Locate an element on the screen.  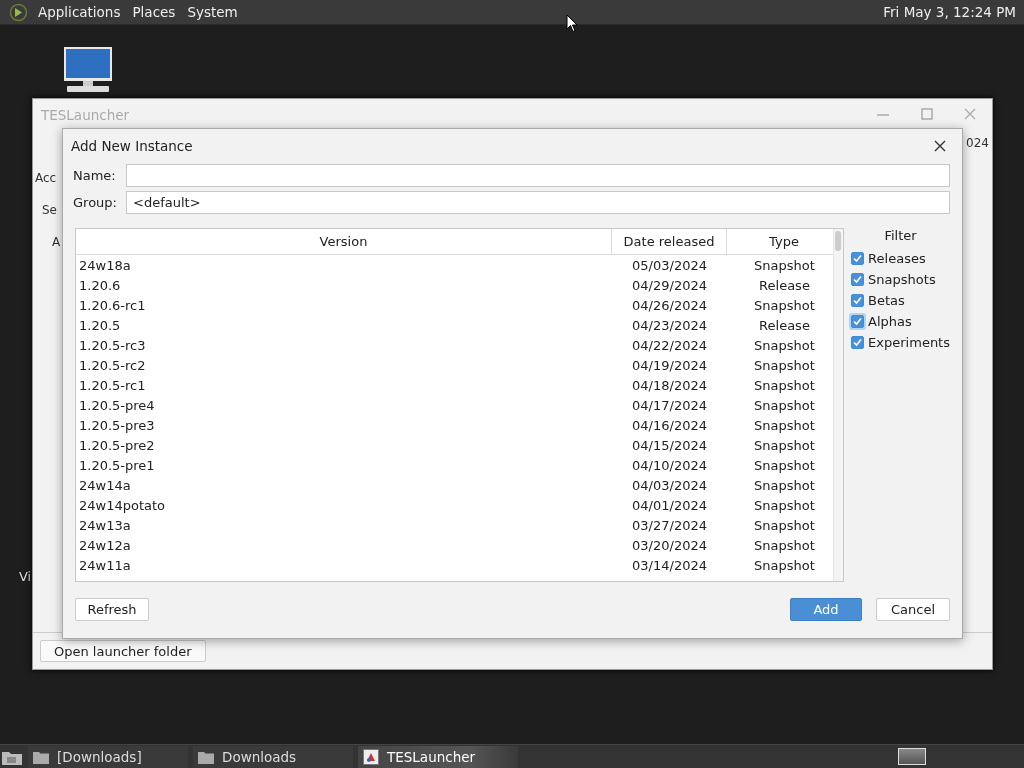
window-title: TESLauncher is located at coordinates (85, 115).